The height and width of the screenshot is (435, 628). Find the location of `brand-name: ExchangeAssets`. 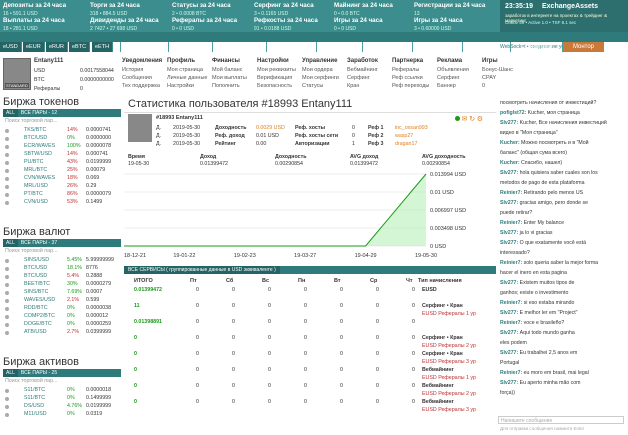

brand-name: ExchangeAssets is located at coordinates (570, 6).